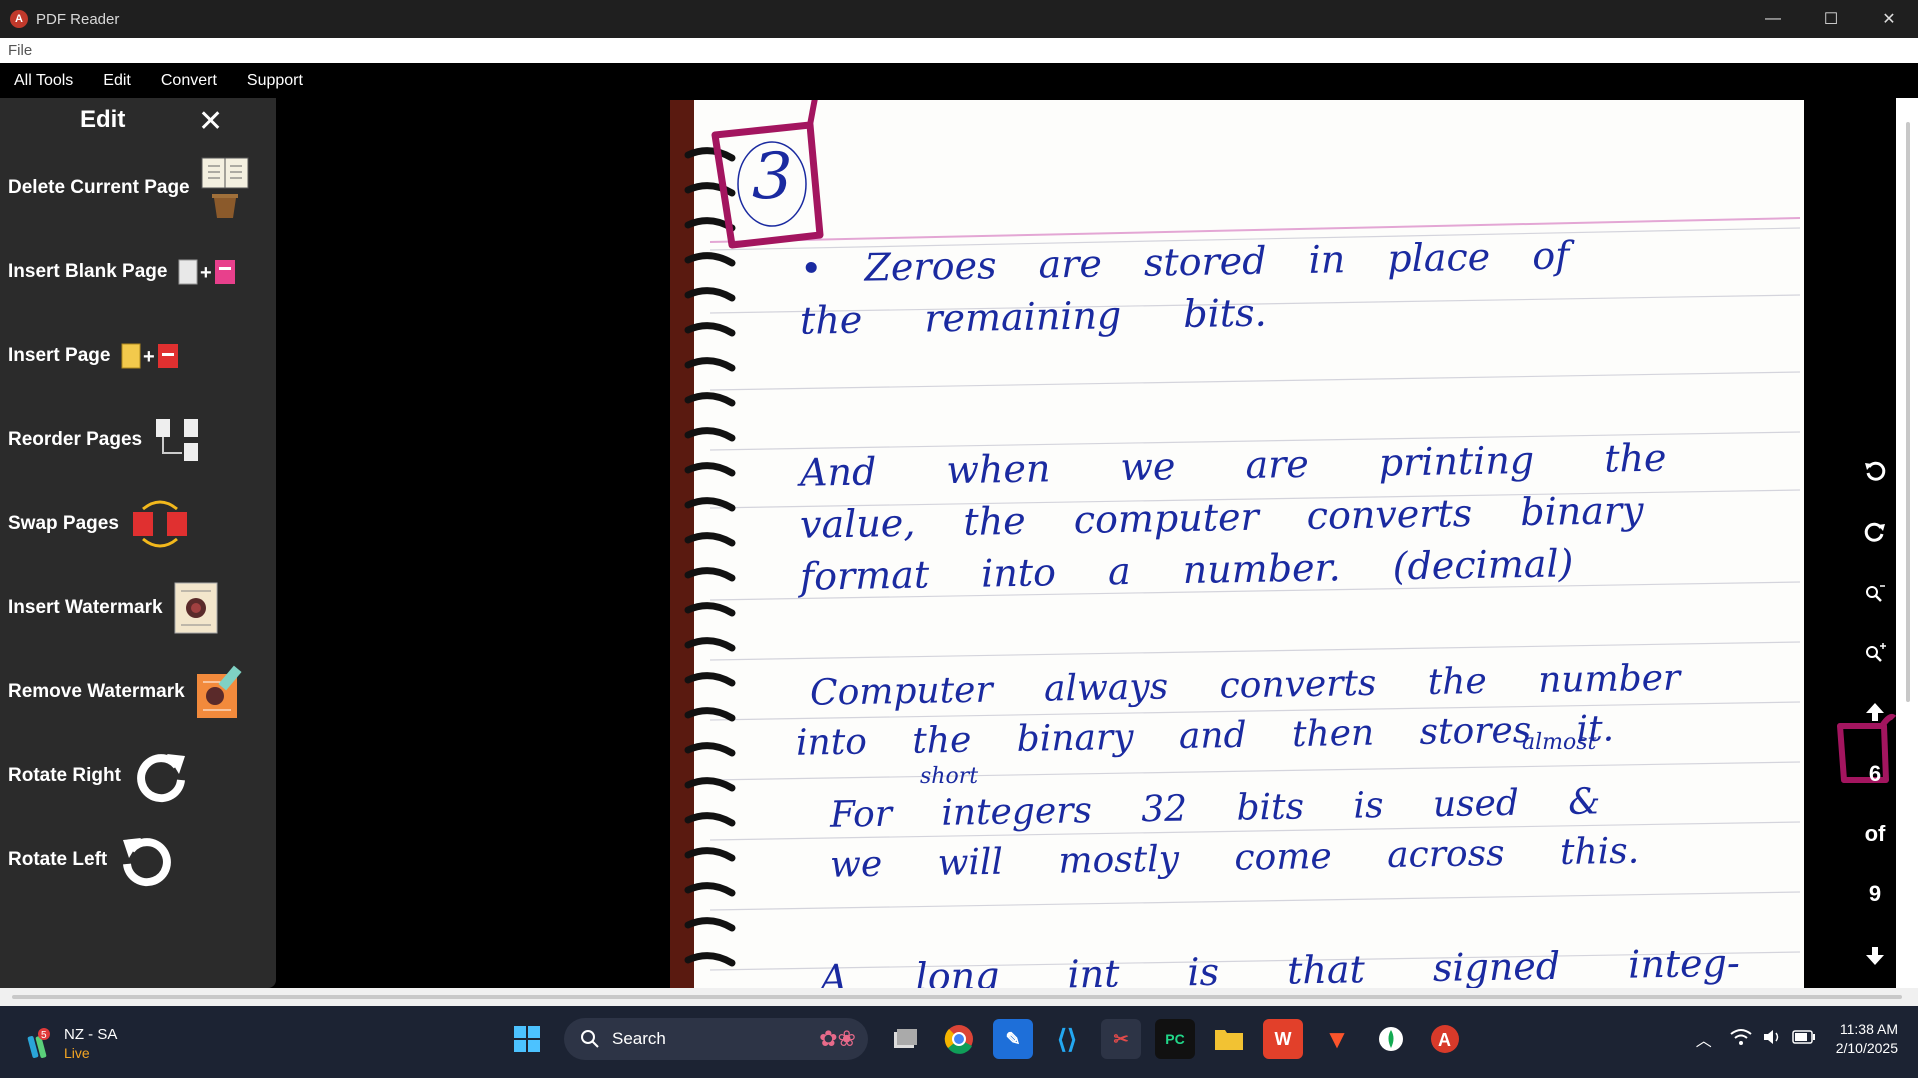  I want to click on watermark-icon, so click(196, 608).